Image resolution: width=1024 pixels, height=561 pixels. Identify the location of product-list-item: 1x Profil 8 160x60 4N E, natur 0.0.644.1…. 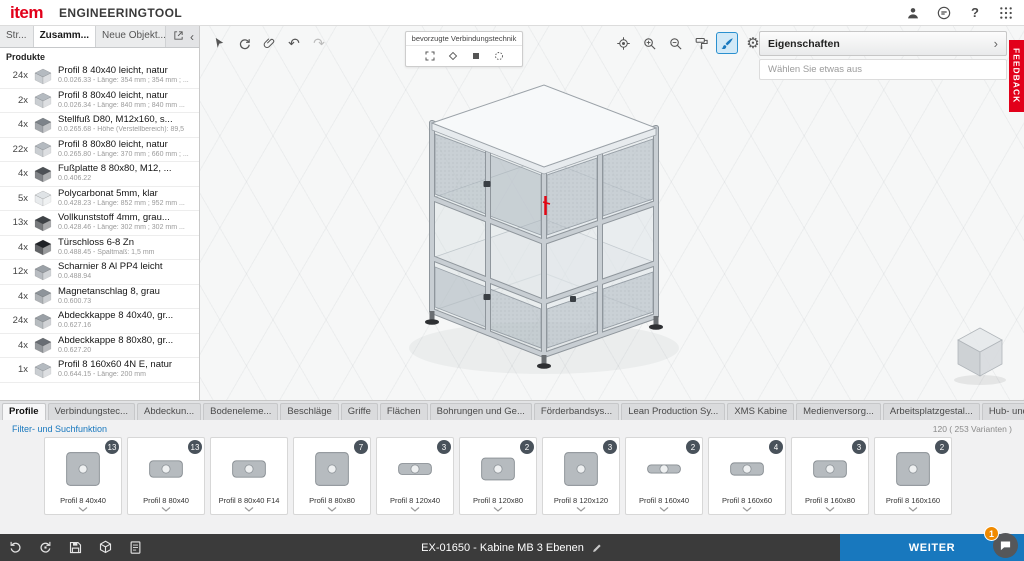
(99, 370).